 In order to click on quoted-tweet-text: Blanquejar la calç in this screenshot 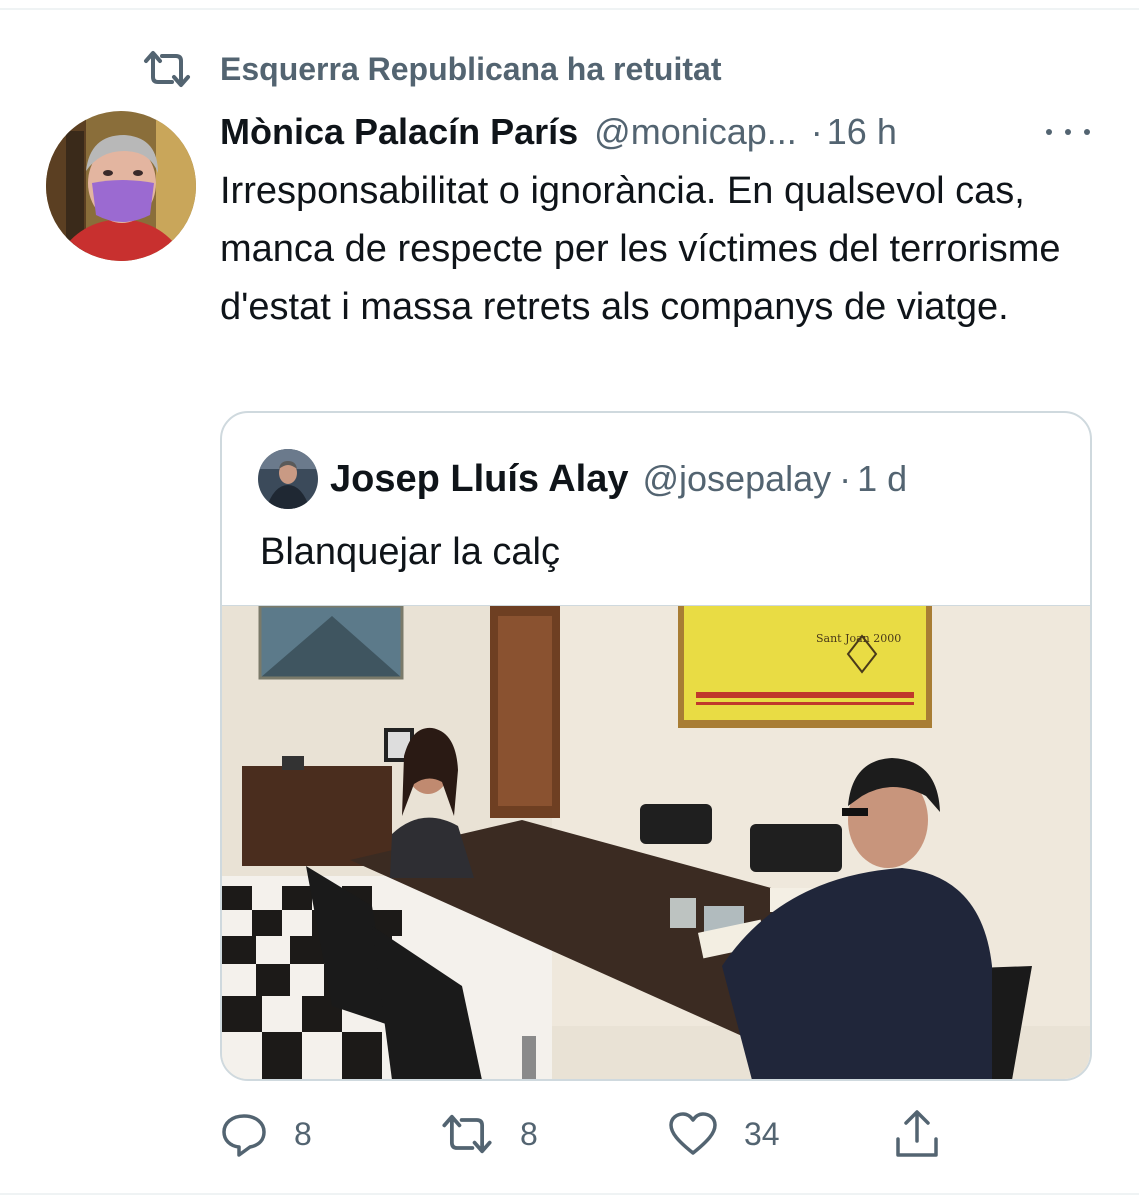, I will do `click(410, 552)`.